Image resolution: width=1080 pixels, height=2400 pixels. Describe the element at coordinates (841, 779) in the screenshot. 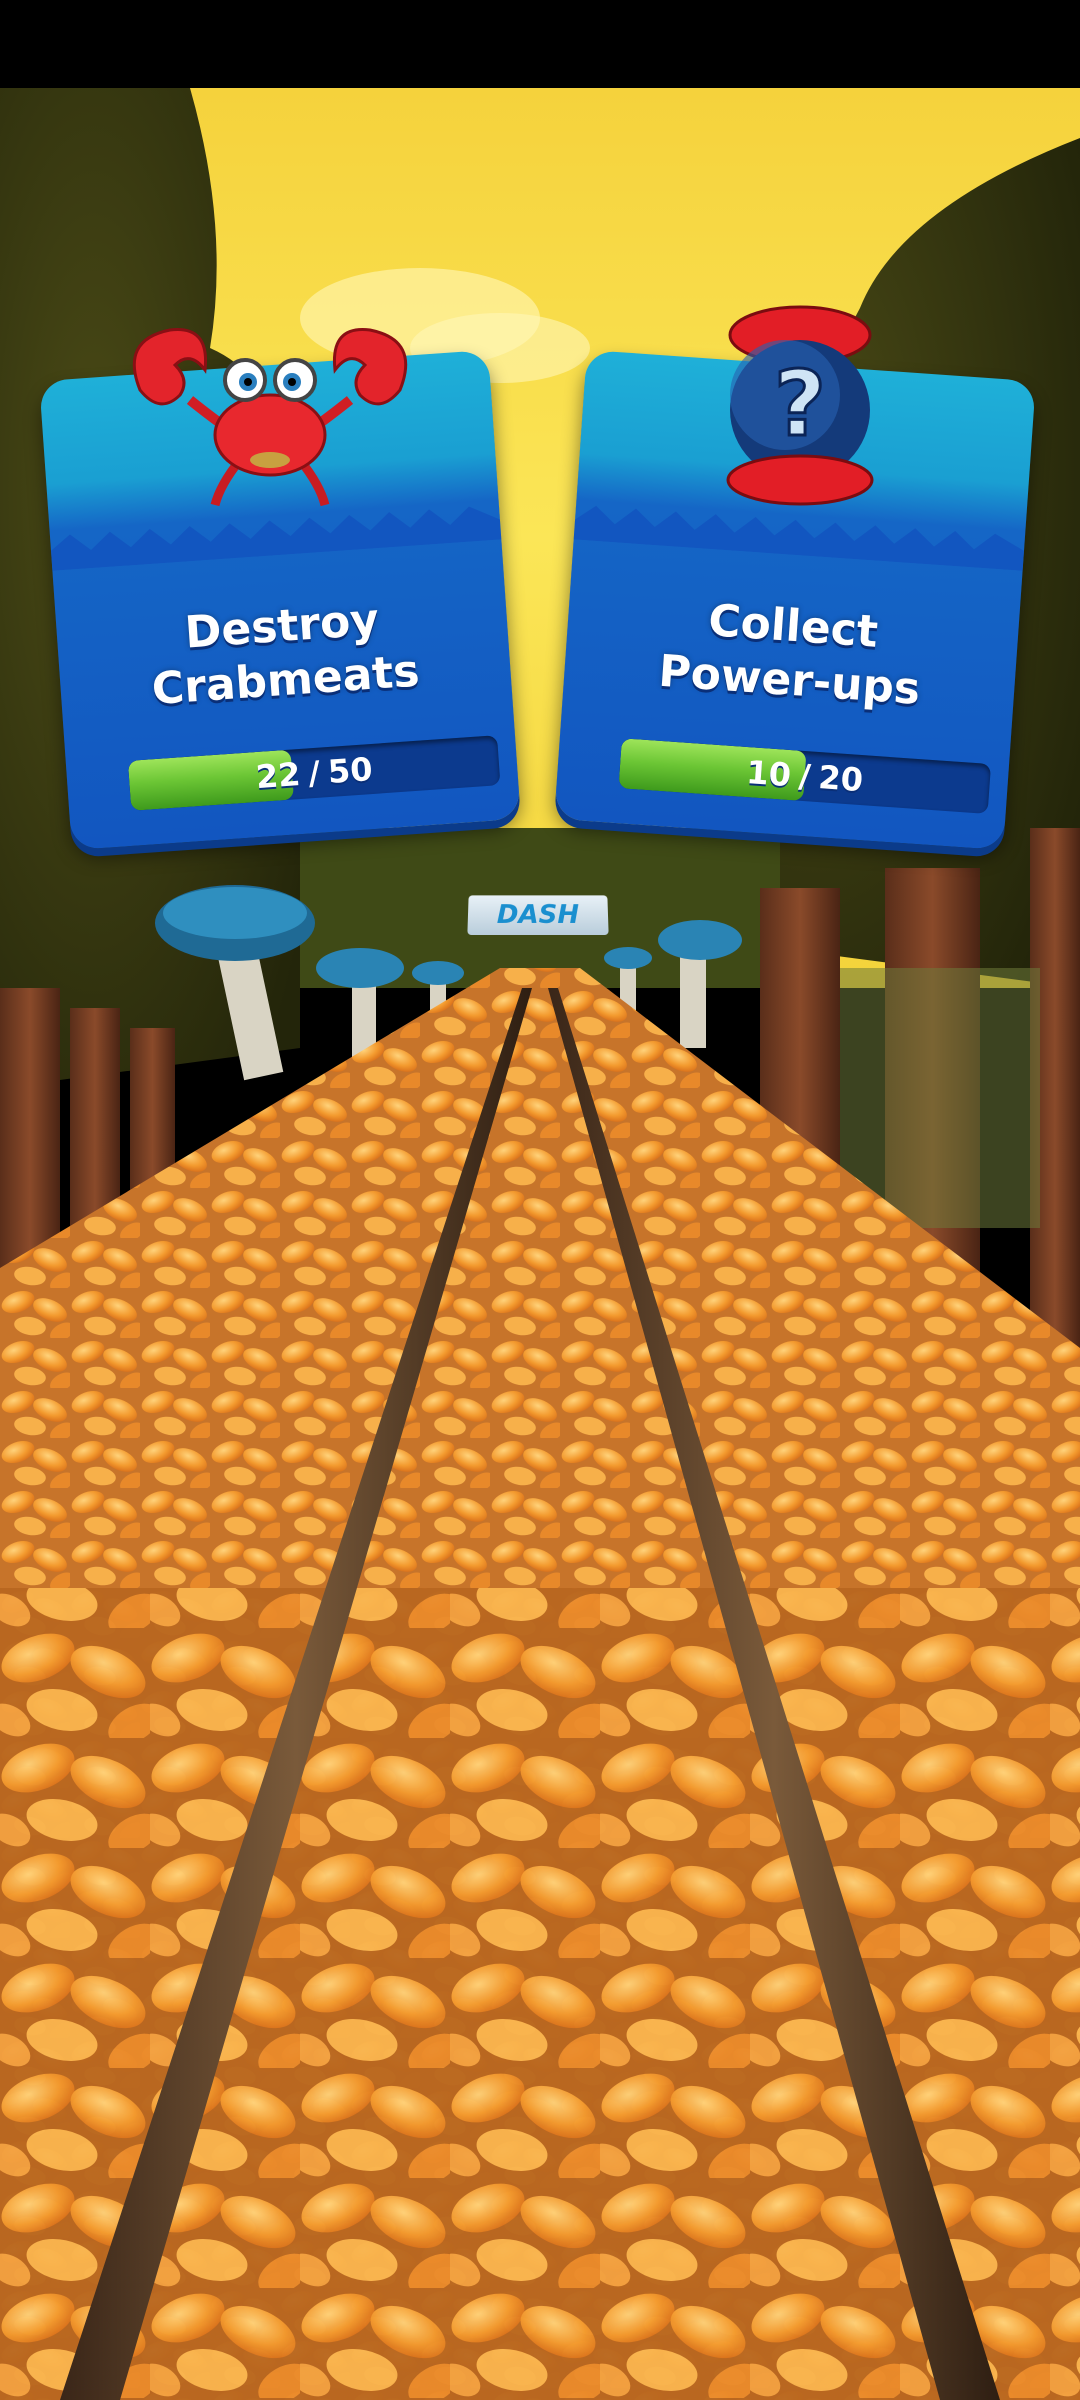

I see `progress-total: 20` at that location.